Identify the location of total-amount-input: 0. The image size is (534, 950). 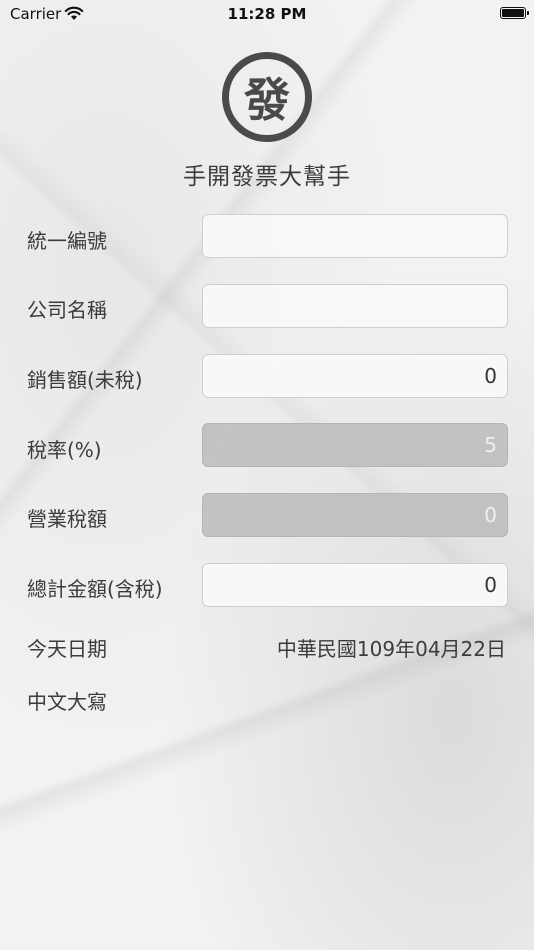
(355, 585).